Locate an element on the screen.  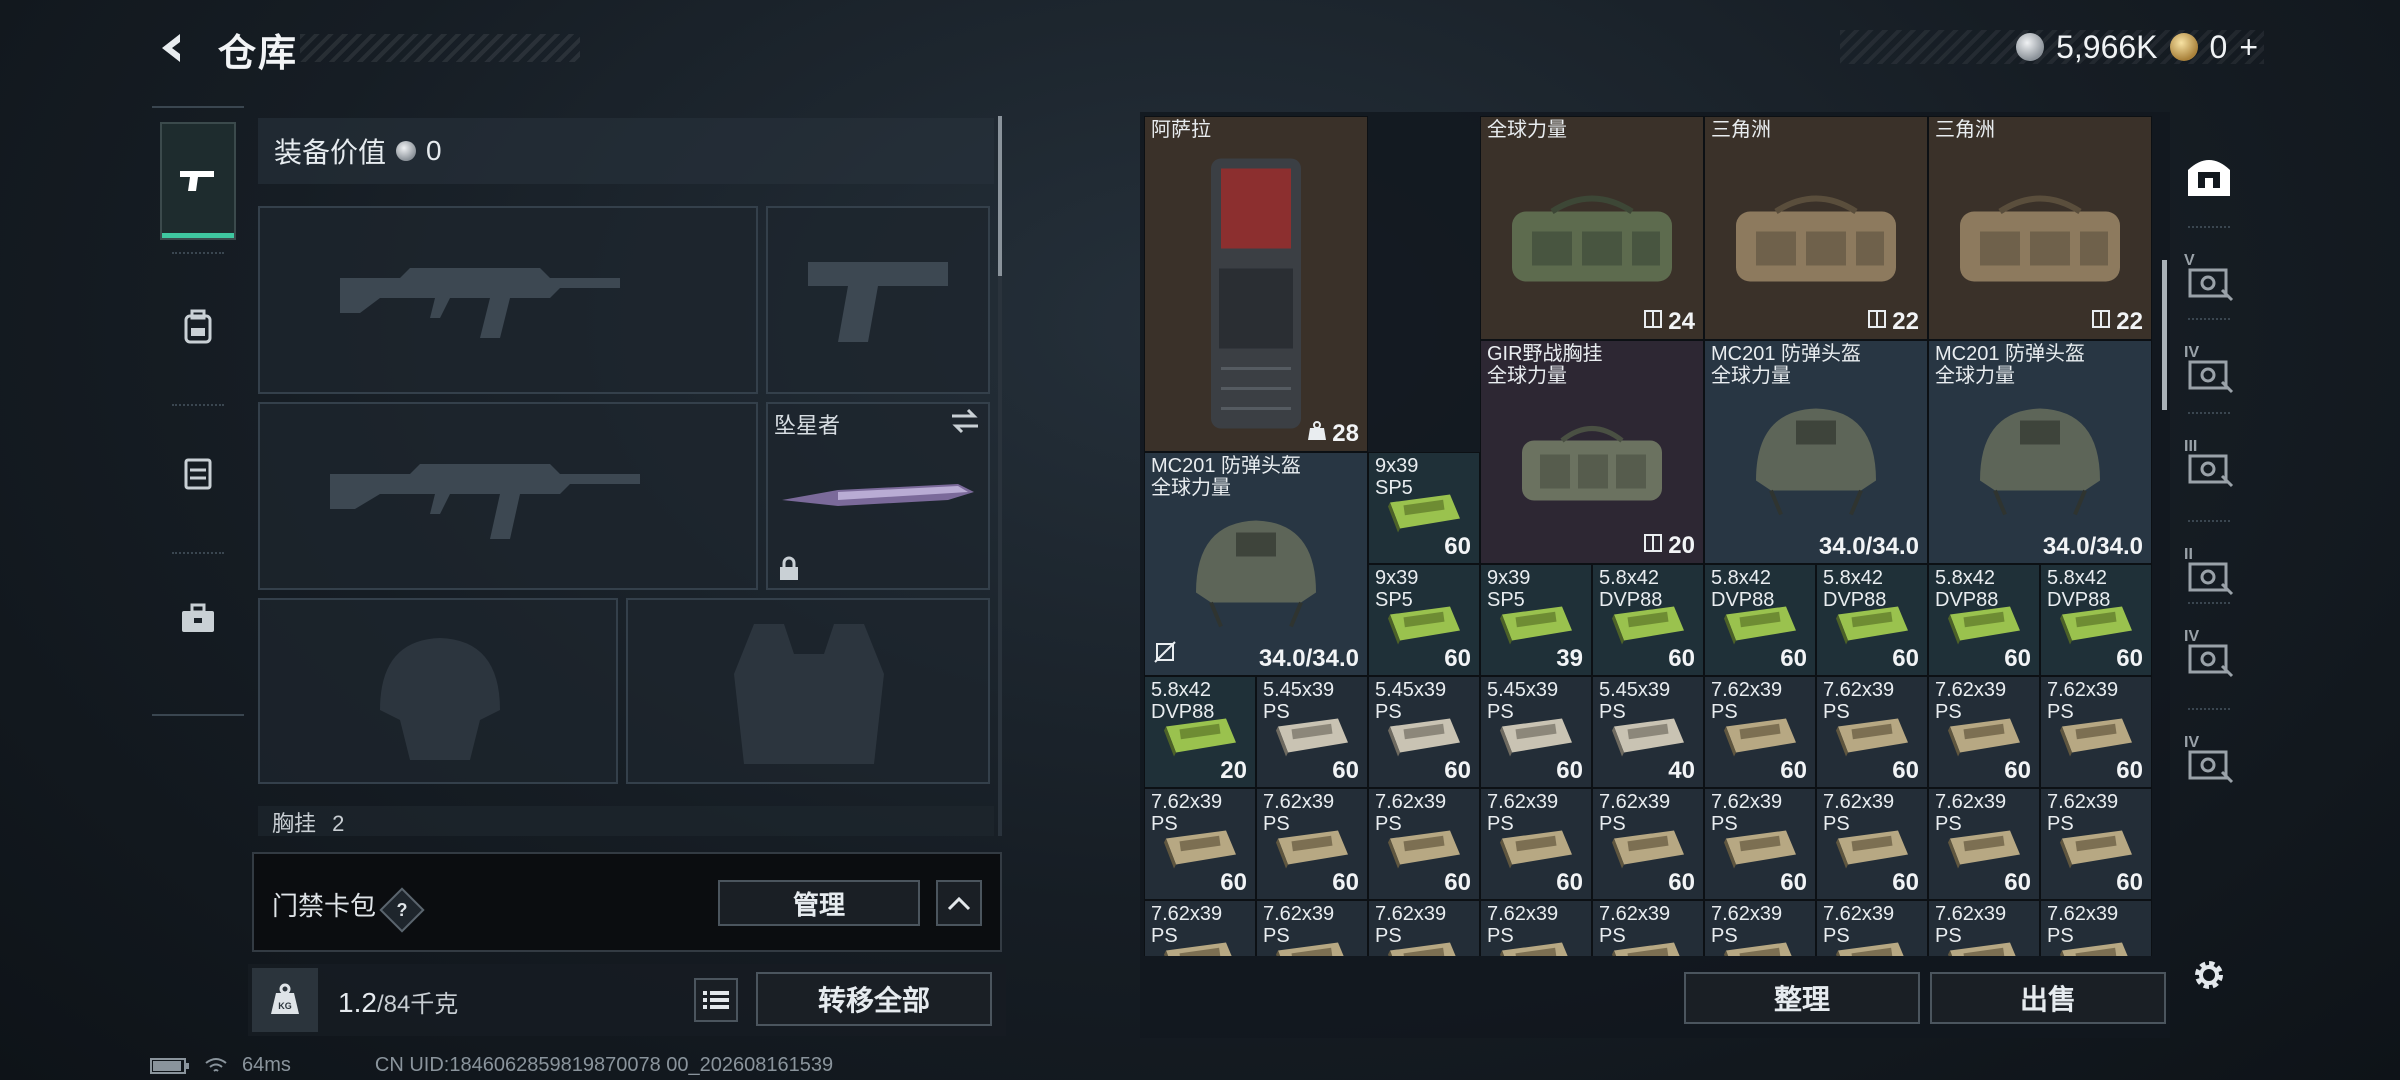
helmet-silhouette-icon is located at coordinates (440, 699).